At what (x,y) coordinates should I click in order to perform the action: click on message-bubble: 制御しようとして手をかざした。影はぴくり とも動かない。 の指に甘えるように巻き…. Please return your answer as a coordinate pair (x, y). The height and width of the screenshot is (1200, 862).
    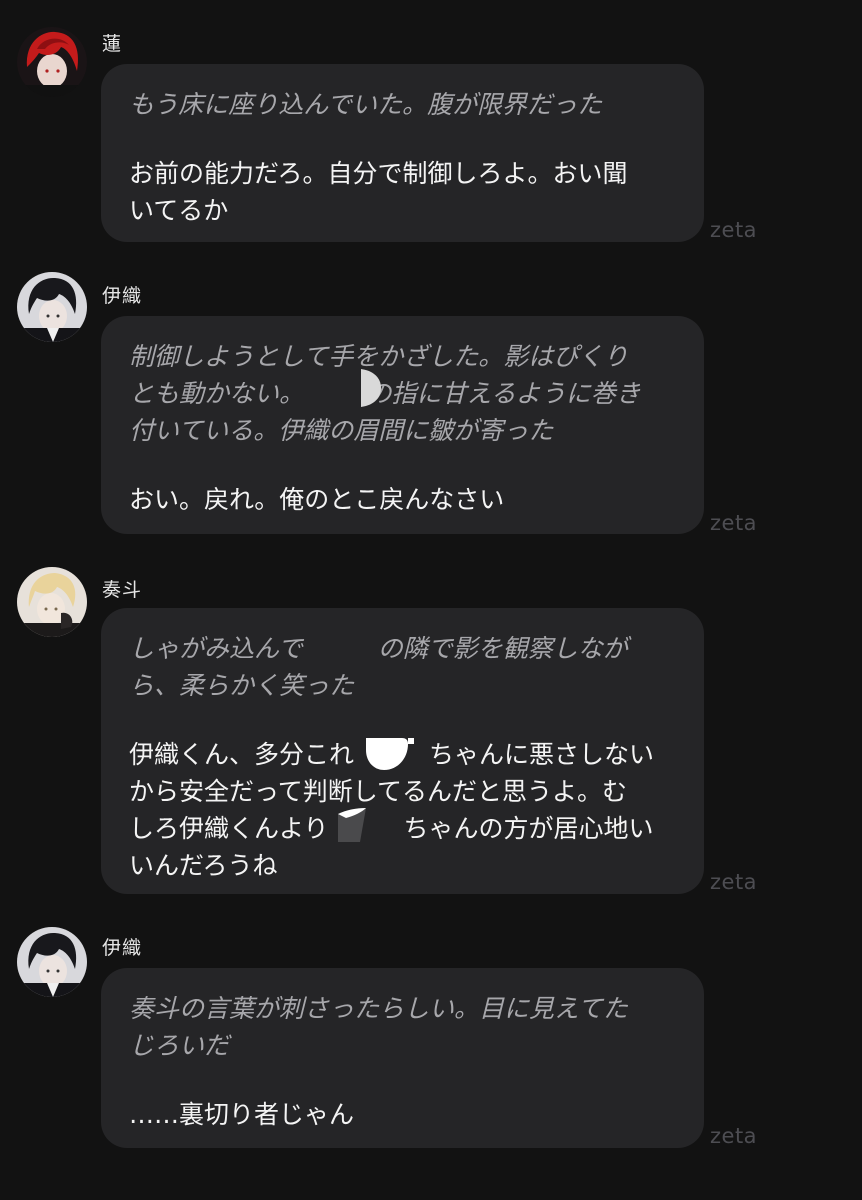
    Looking at the image, I should click on (402, 425).